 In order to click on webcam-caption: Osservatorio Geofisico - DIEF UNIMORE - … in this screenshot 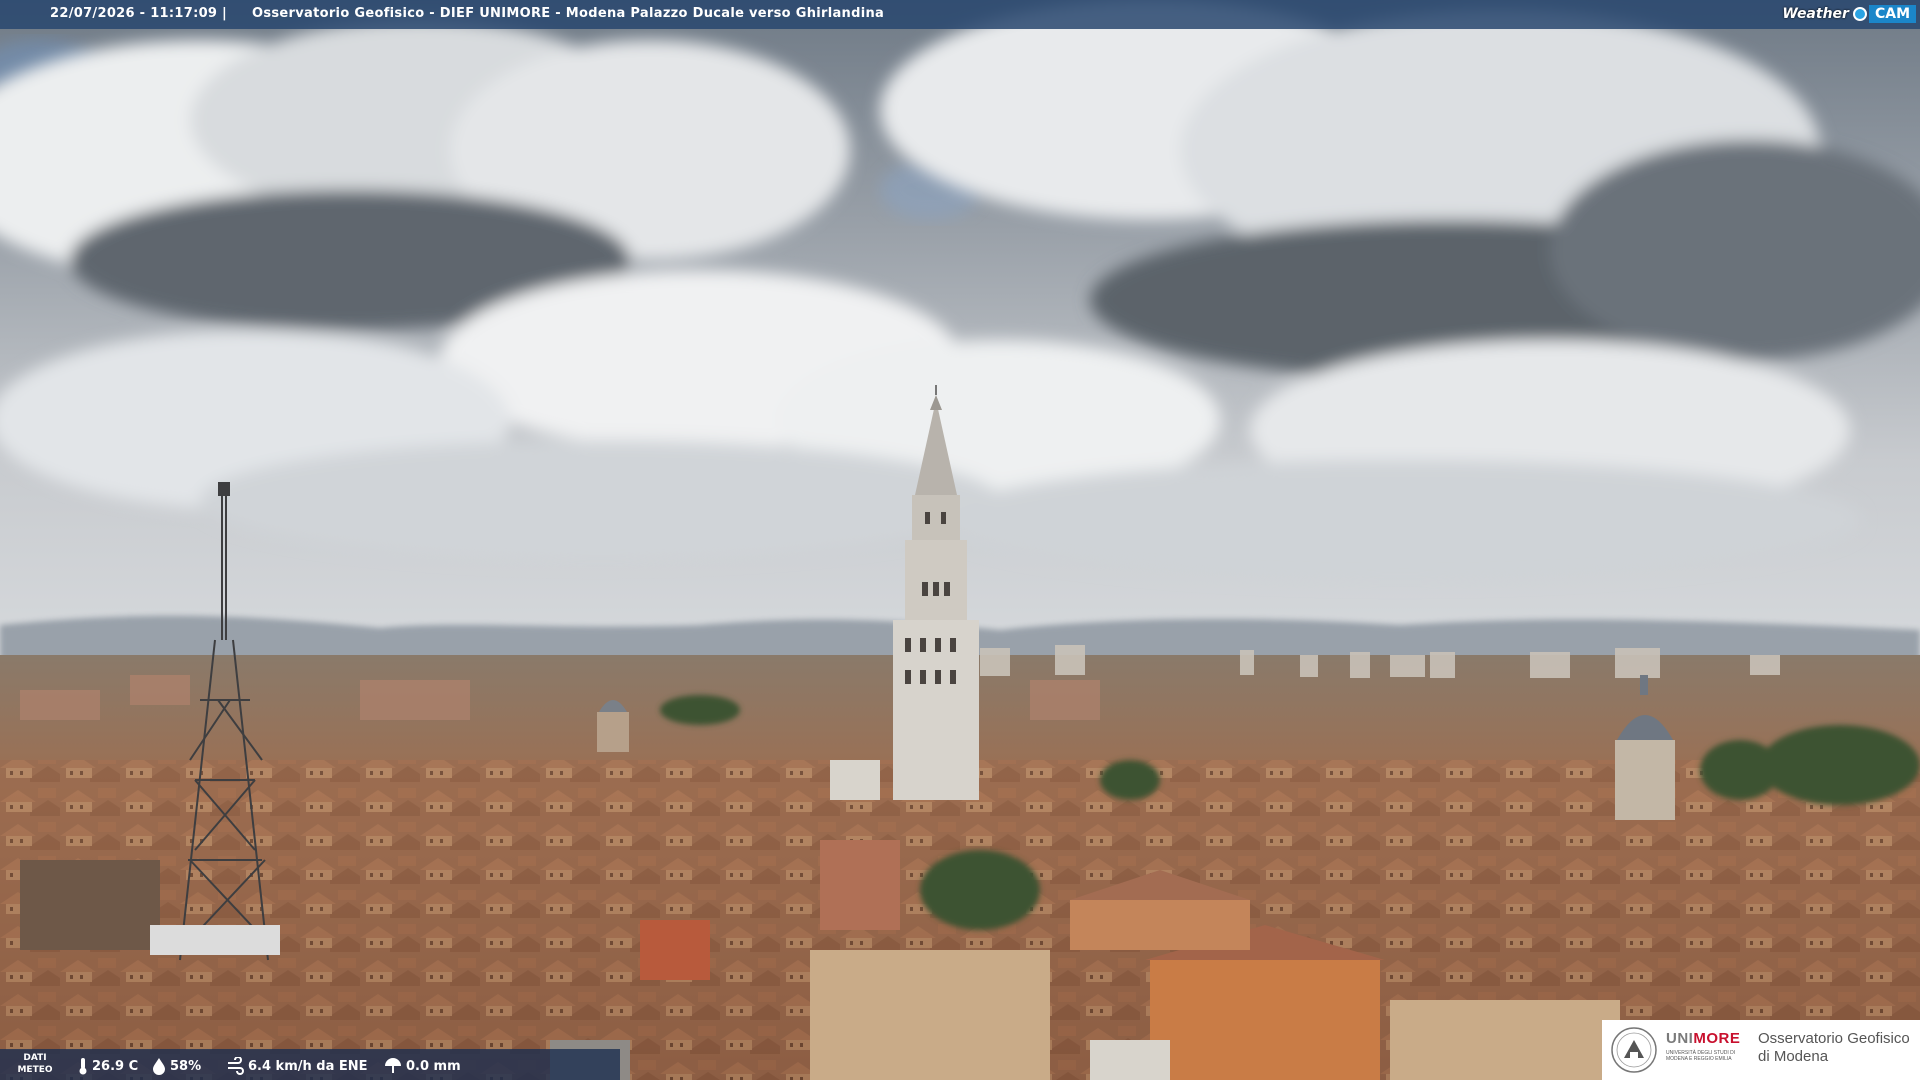, I will do `click(568, 13)`.